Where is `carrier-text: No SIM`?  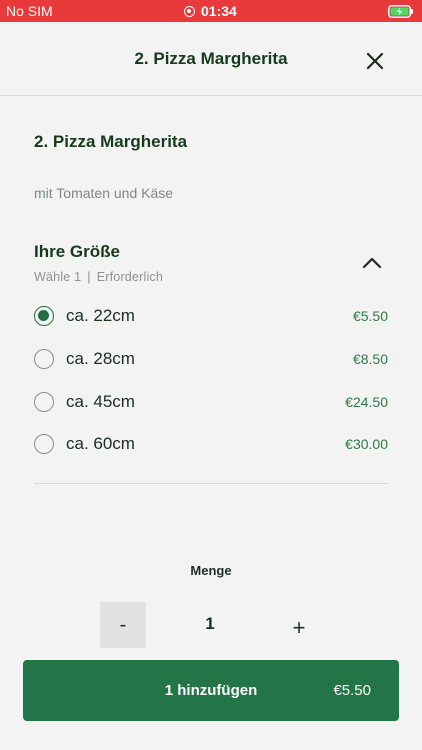
carrier-text: No SIM is located at coordinates (29, 11).